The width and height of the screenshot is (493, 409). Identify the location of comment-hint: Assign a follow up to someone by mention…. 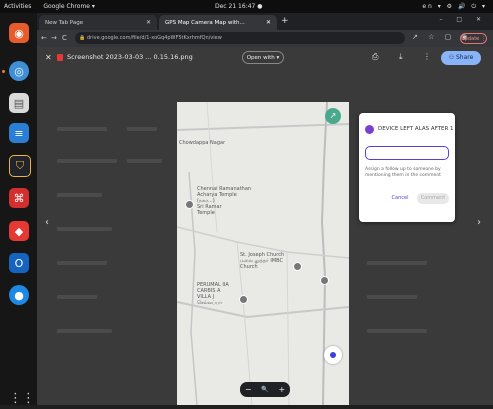
(403, 172).